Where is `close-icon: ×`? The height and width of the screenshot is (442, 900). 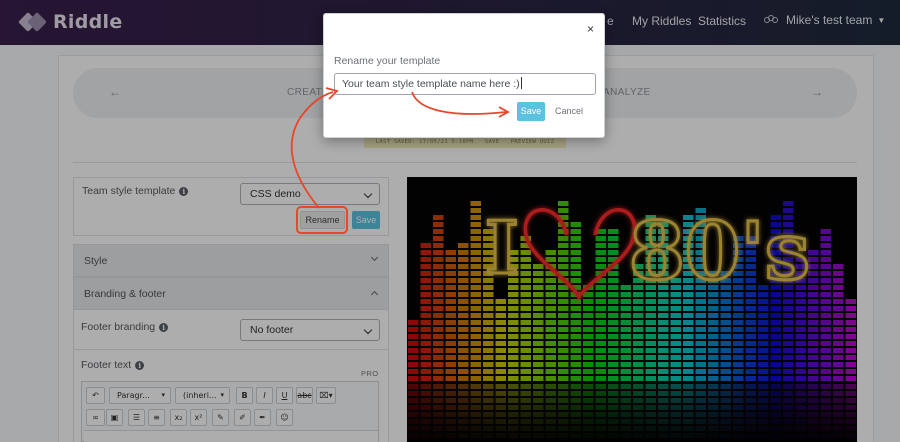
close-icon: × is located at coordinates (590, 29).